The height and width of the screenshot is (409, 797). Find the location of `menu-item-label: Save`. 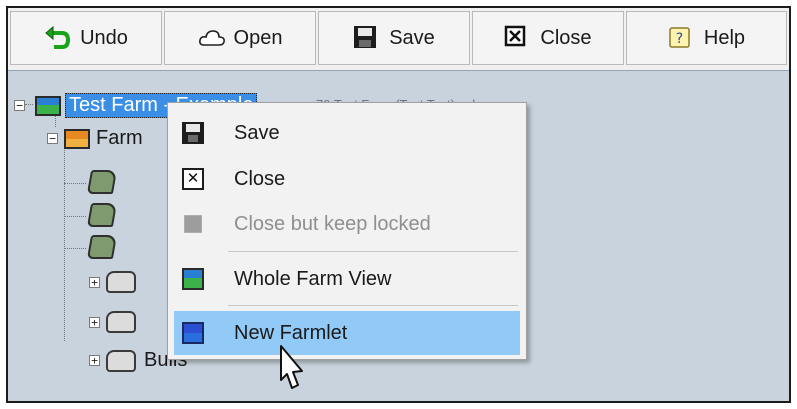

menu-item-label: Save is located at coordinates (257, 132).